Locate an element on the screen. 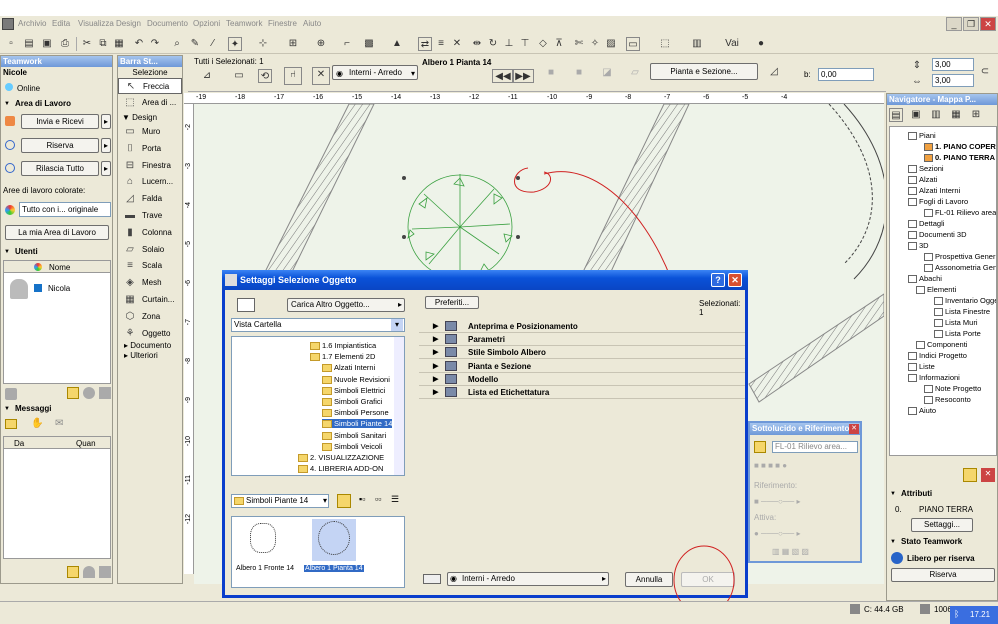 Image resolution: width=998 pixels, height=624 pixels. tool-0: ▭ Muro is located at coordinates (150, 132).